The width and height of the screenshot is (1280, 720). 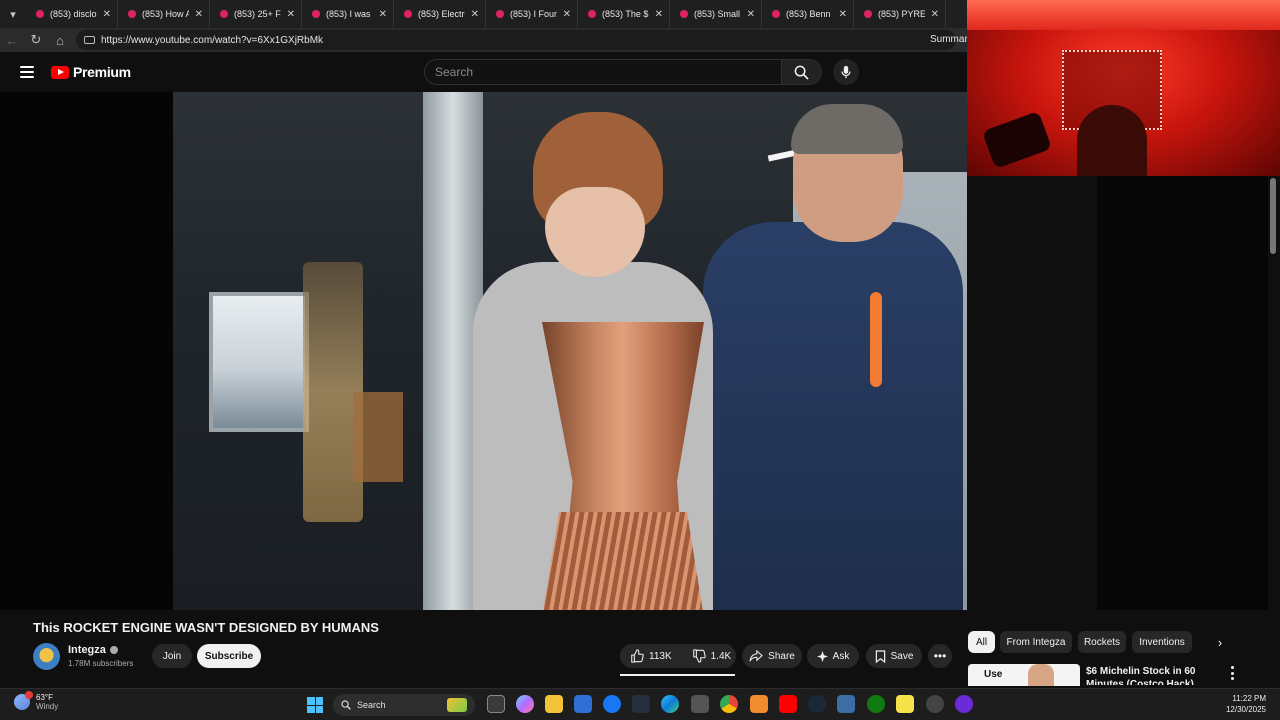 I want to click on chevron-right-icon: ›, so click(x=1220, y=642).